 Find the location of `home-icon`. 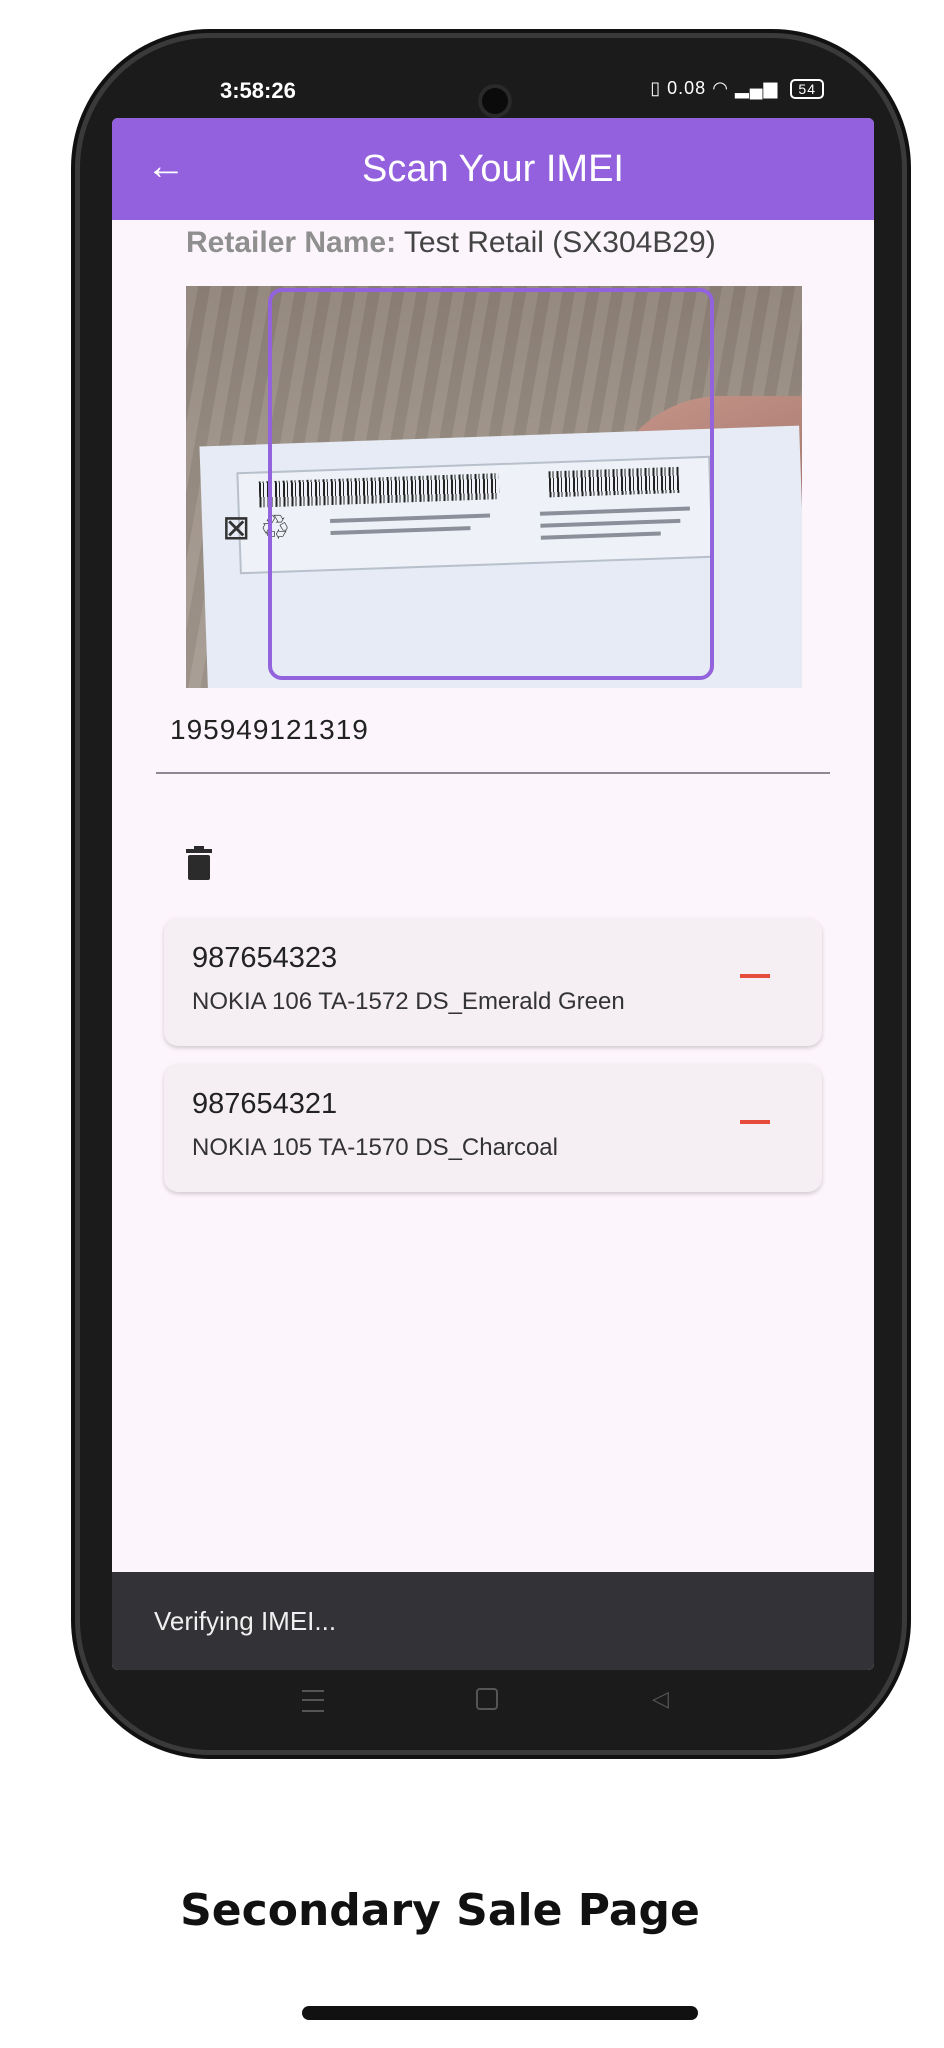

home-icon is located at coordinates (487, 1699).